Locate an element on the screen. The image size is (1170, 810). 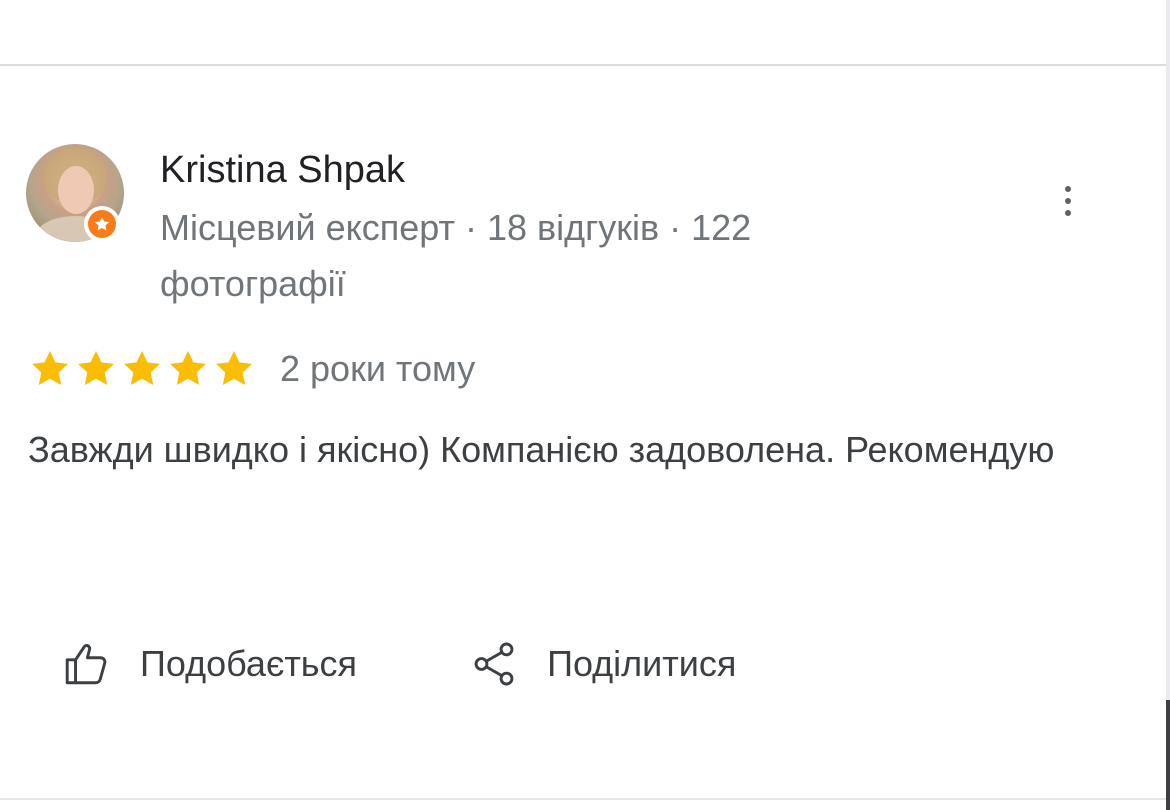
top-divider is located at coordinates (583, 65).